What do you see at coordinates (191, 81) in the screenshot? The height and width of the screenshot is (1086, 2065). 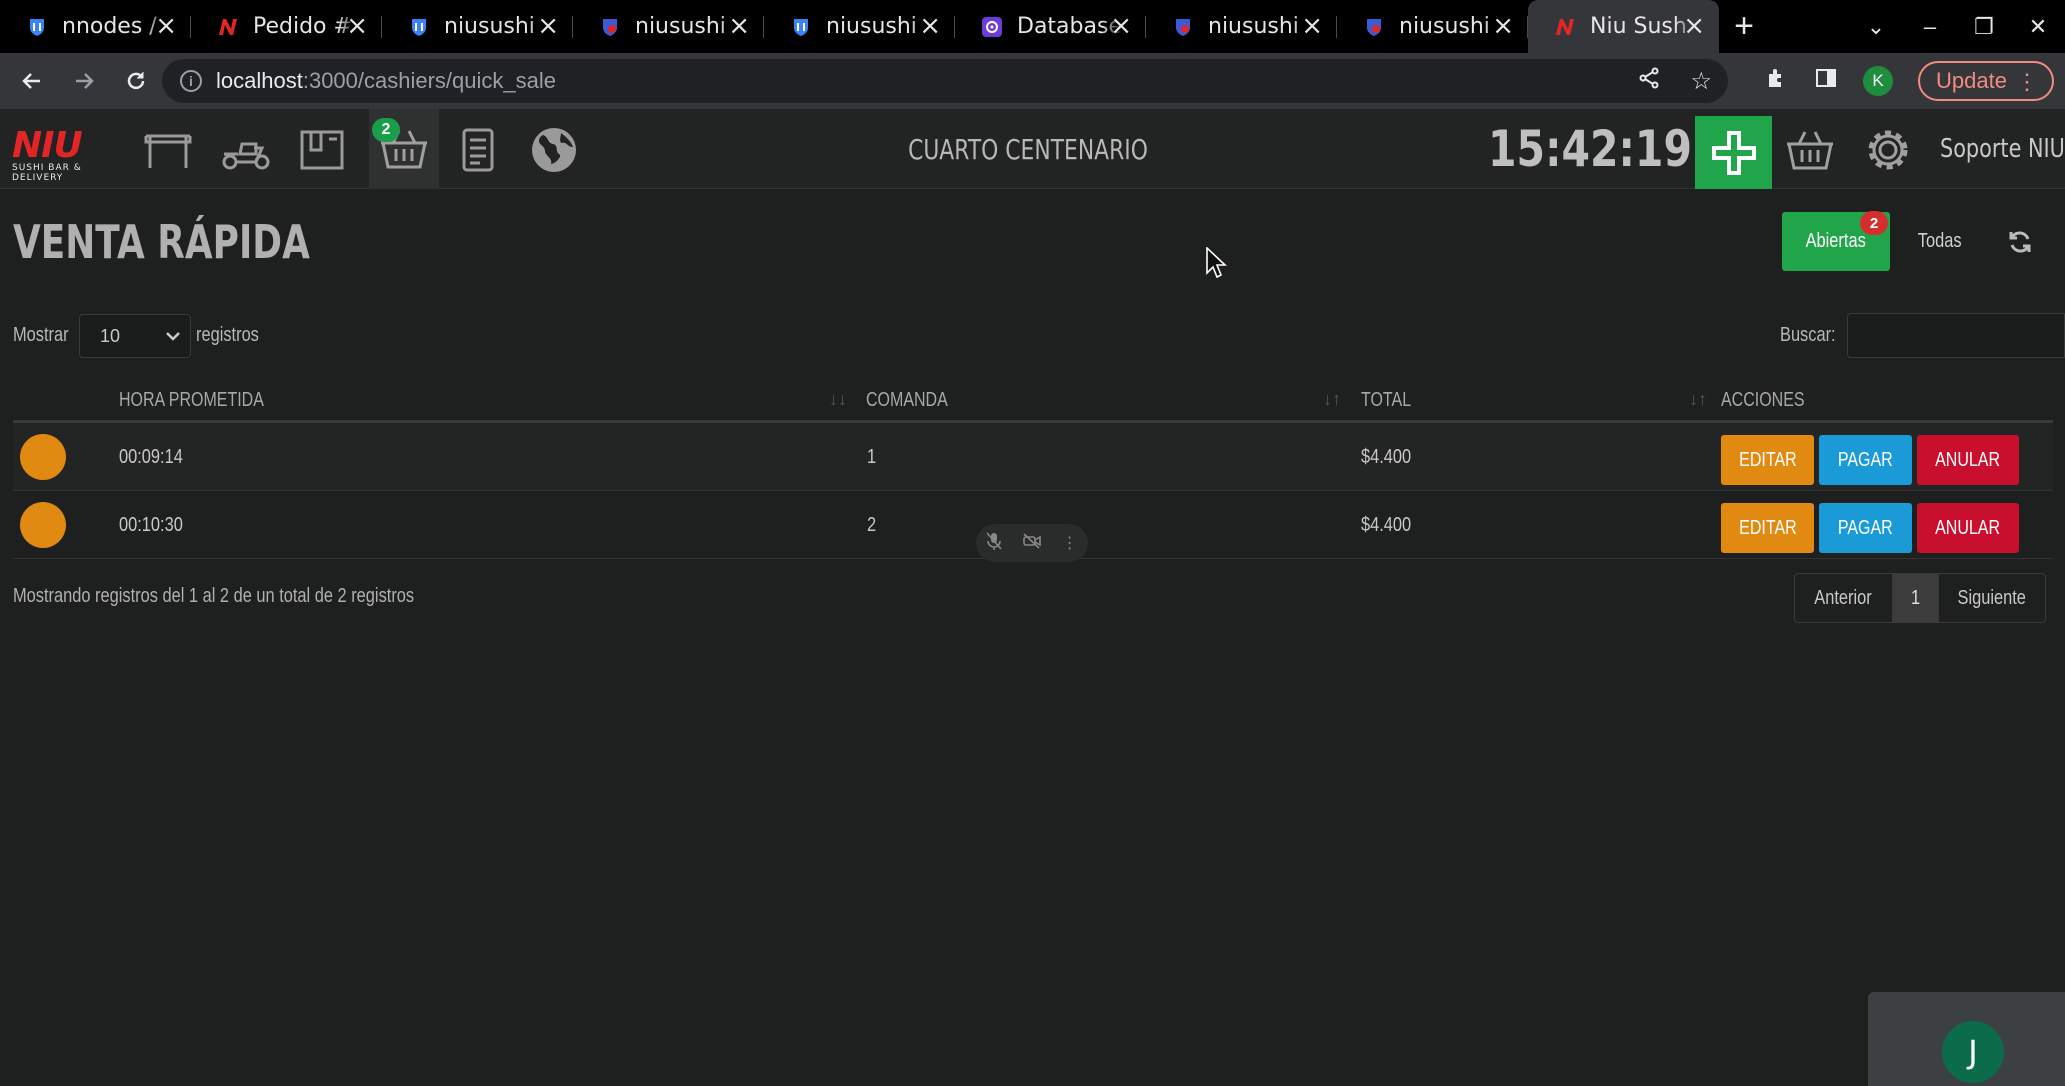 I see `site-info-icon: i` at bounding box center [191, 81].